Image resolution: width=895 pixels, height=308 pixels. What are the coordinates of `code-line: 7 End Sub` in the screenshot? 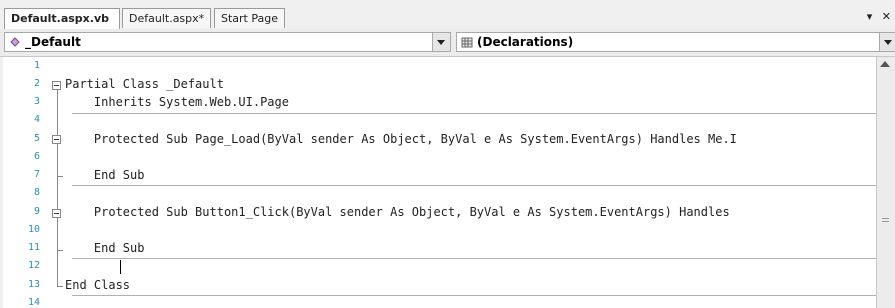 It's located at (438, 175).